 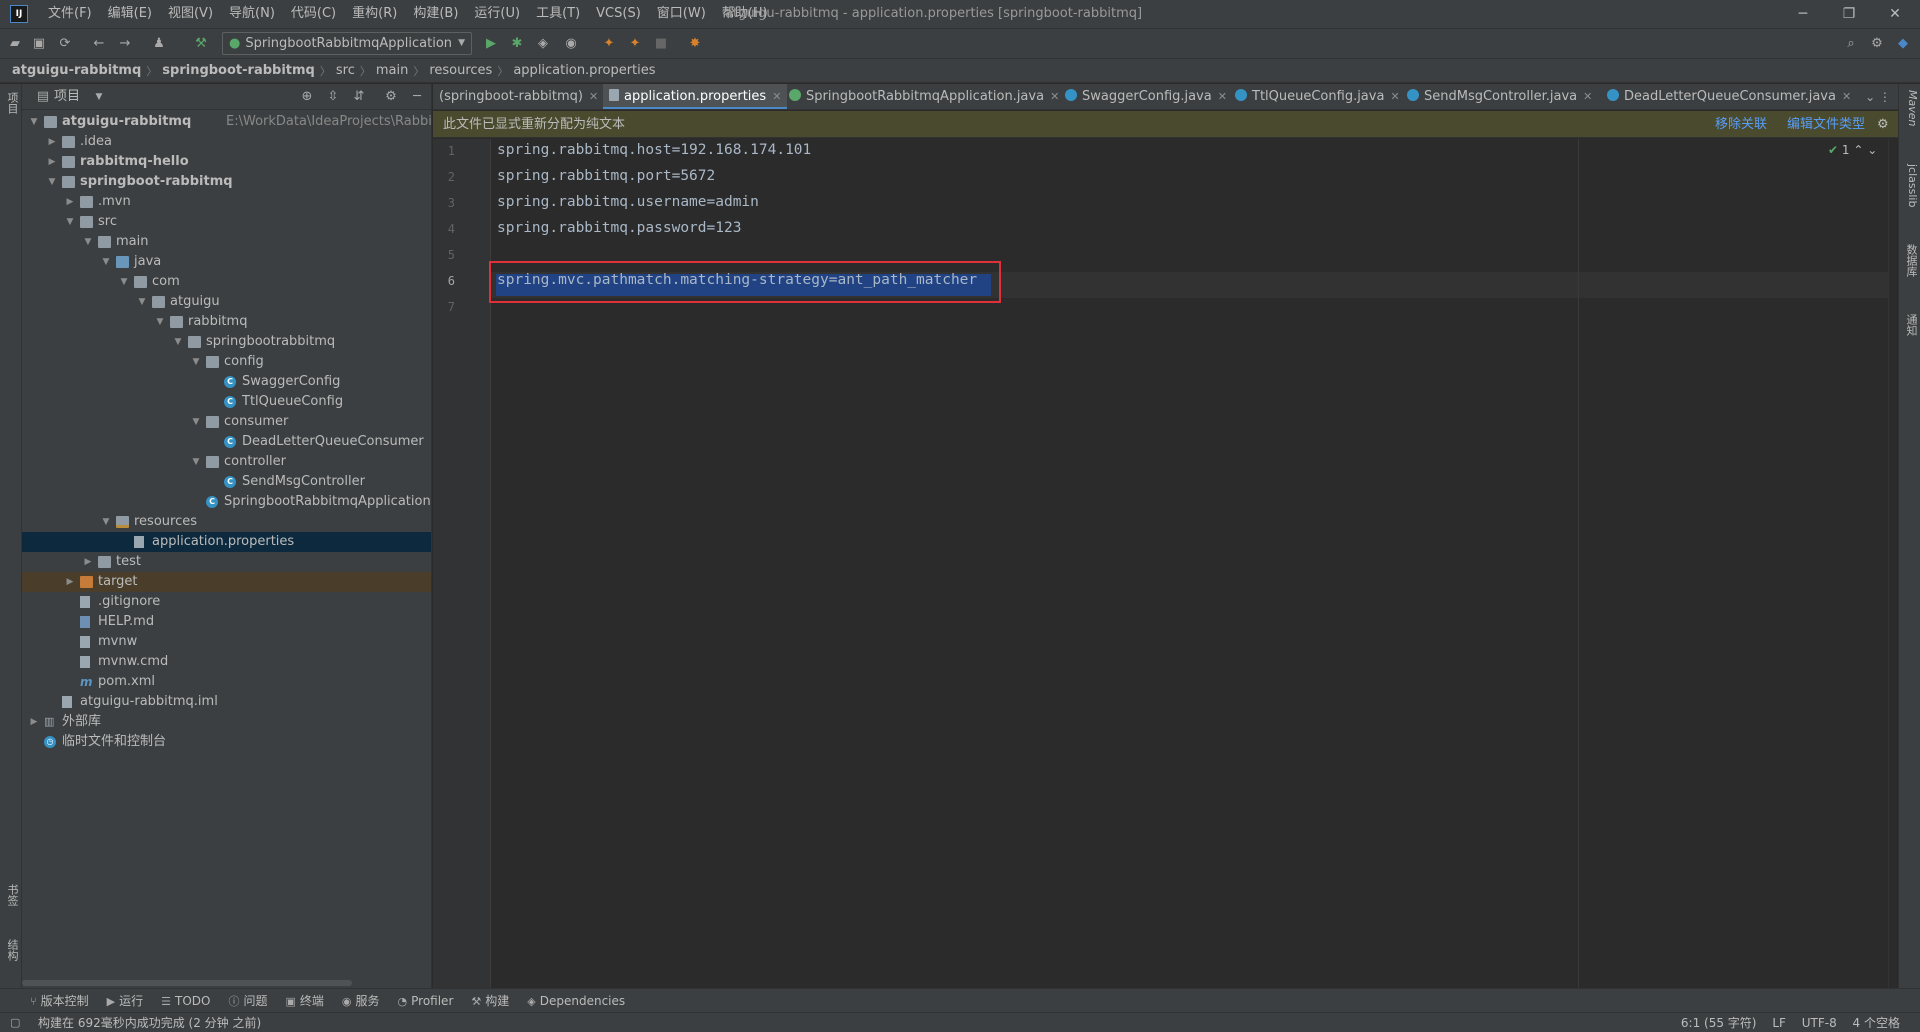 I want to click on save-icon: ▣, so click(x=39, y=44).